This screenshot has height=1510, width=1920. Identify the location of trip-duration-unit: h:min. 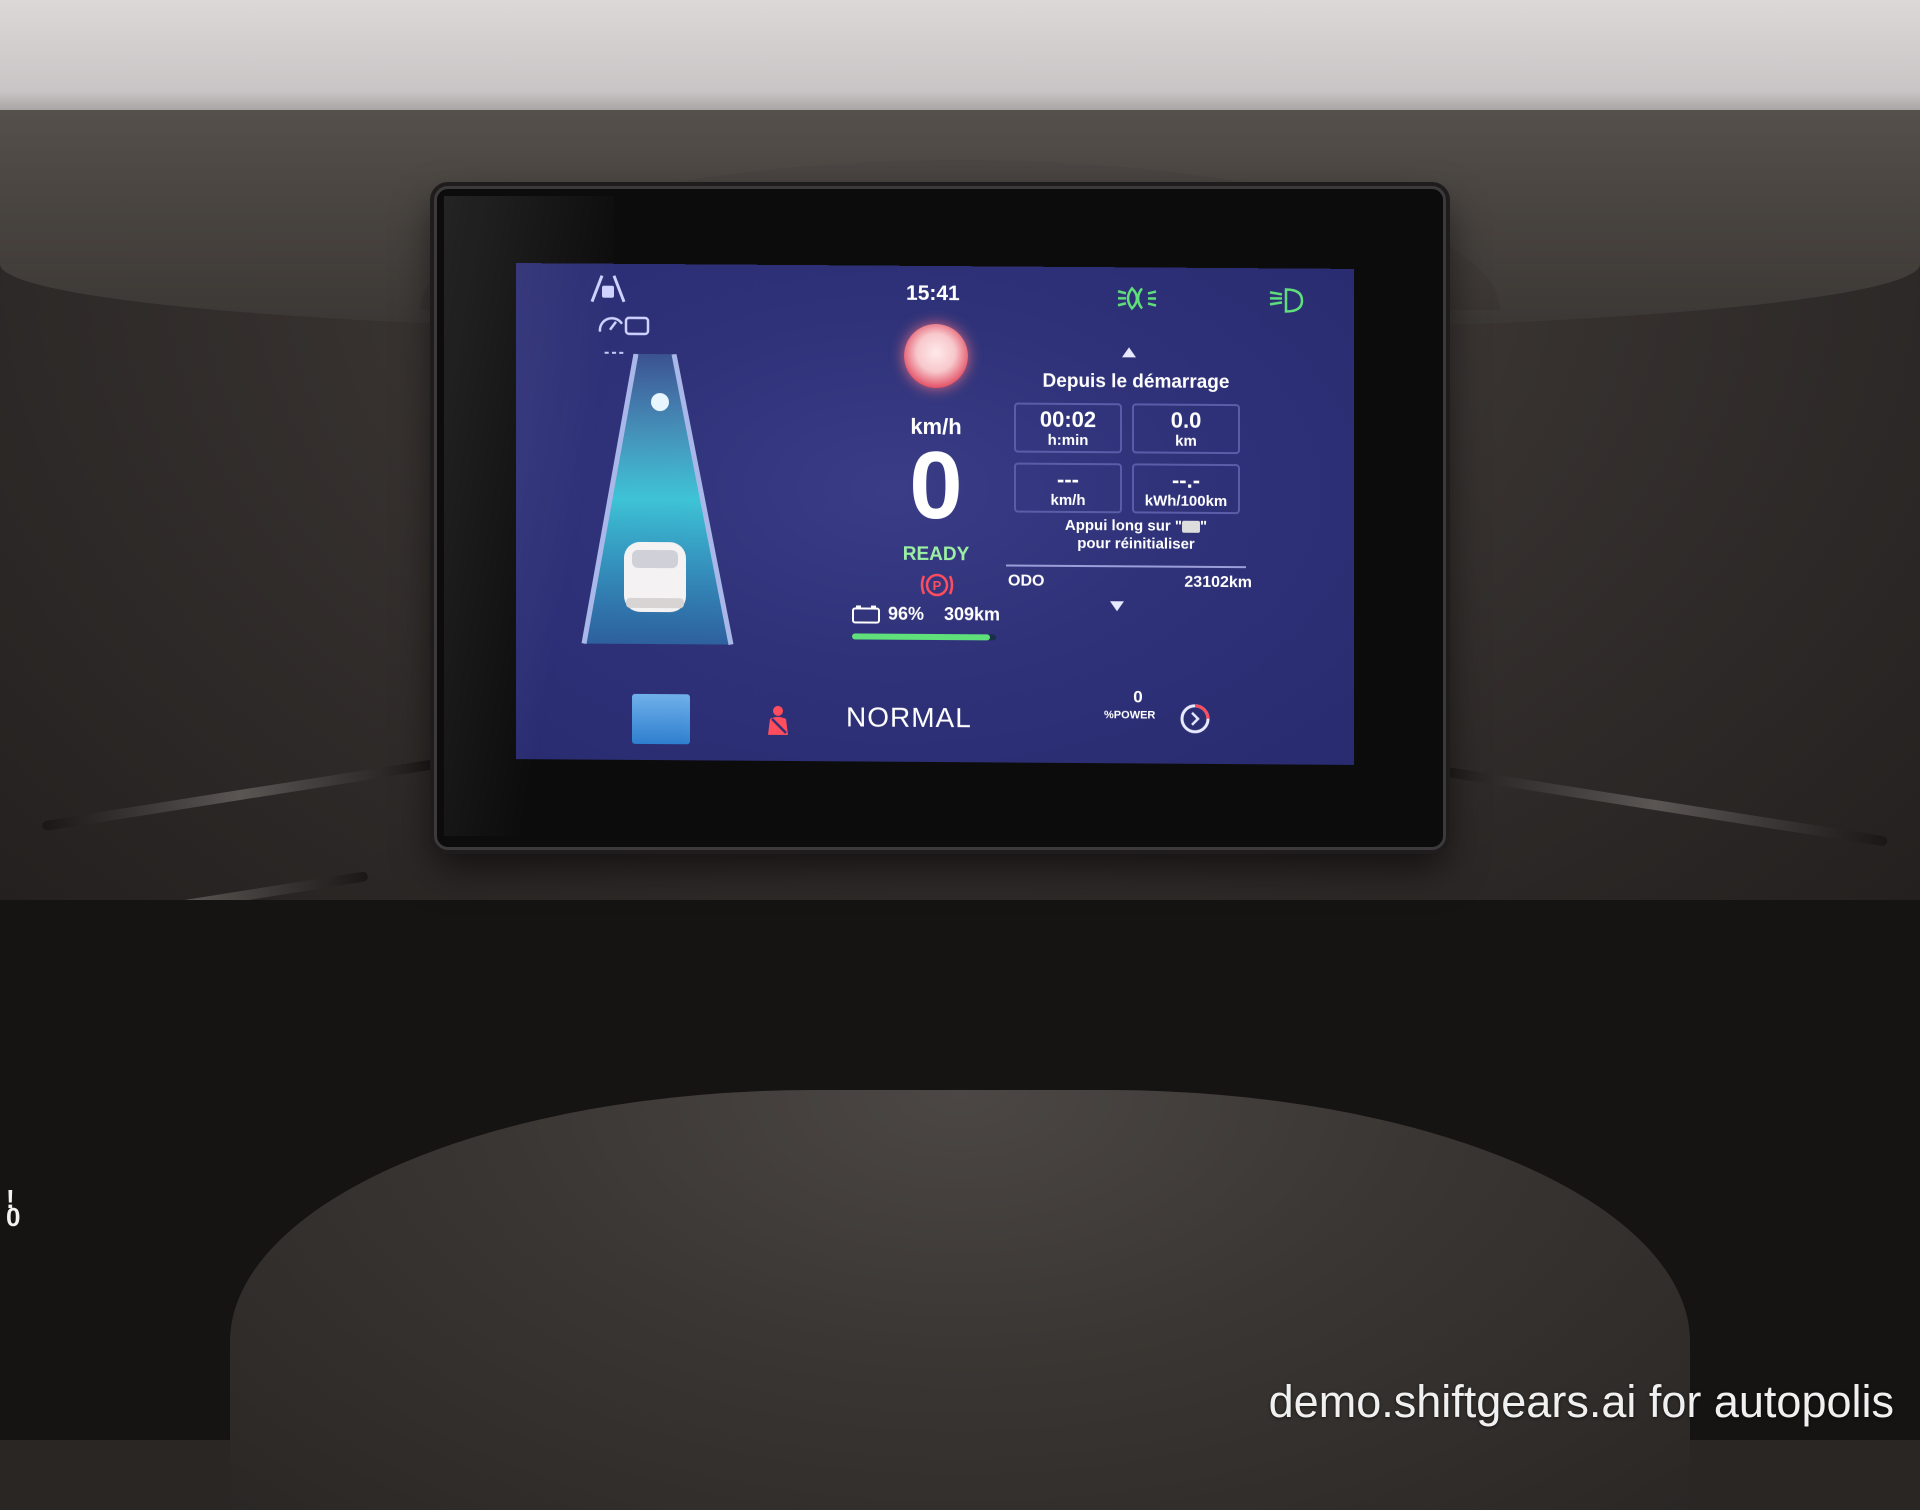
(1068, 440).